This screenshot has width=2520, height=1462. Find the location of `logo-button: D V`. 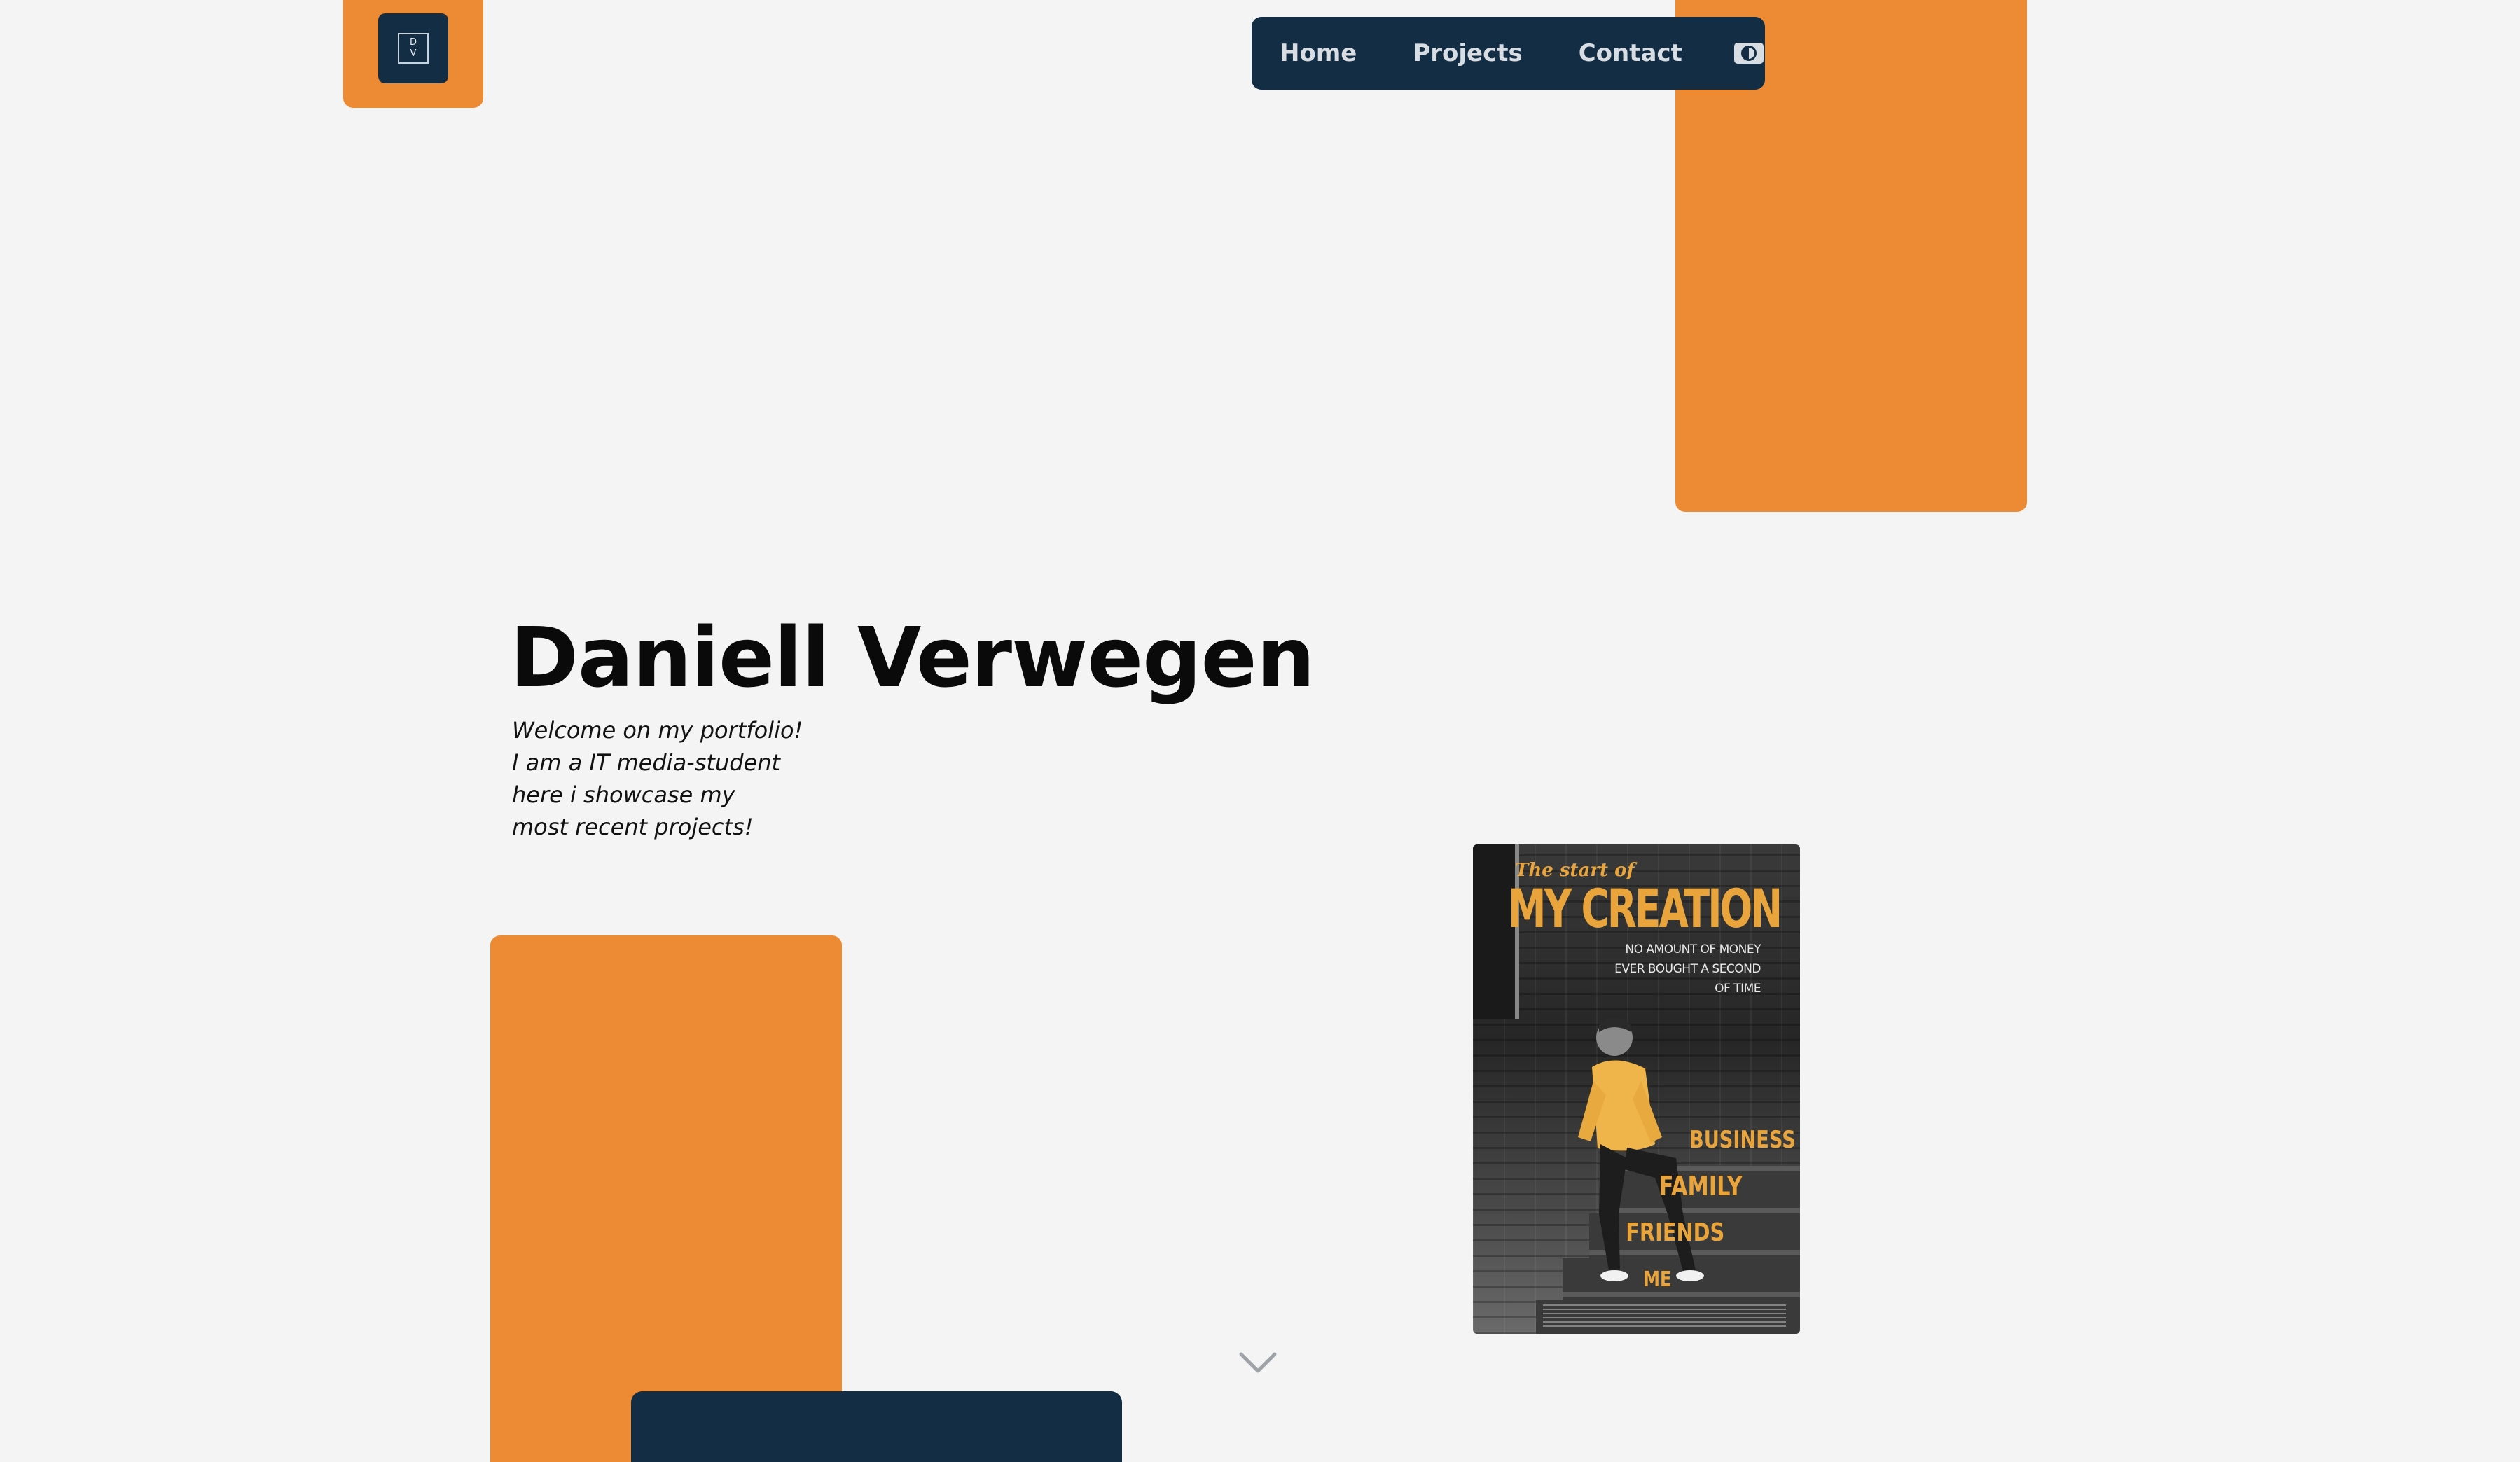

logo-button: D V is located at coordinates (413, 48).